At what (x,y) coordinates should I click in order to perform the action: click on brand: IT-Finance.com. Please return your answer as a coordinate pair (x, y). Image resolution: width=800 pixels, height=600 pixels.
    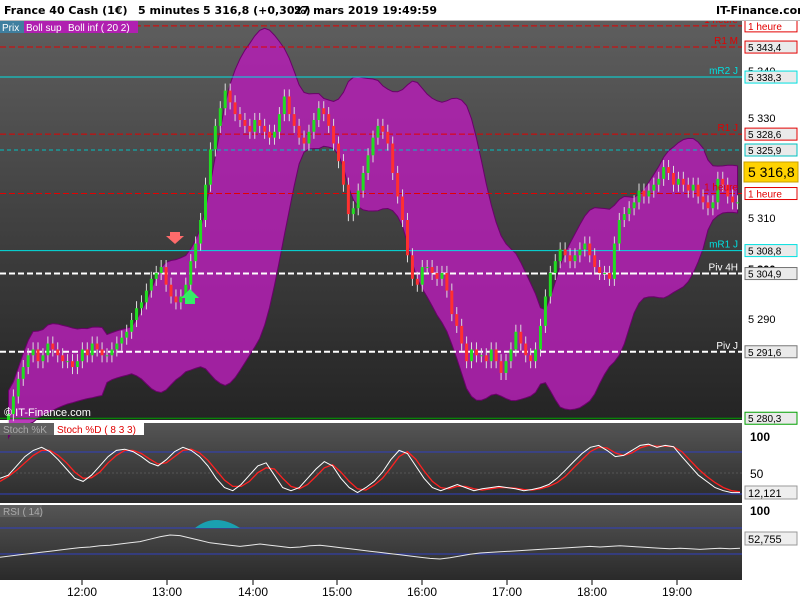
    Looking at the image, I should click on (758, 10).